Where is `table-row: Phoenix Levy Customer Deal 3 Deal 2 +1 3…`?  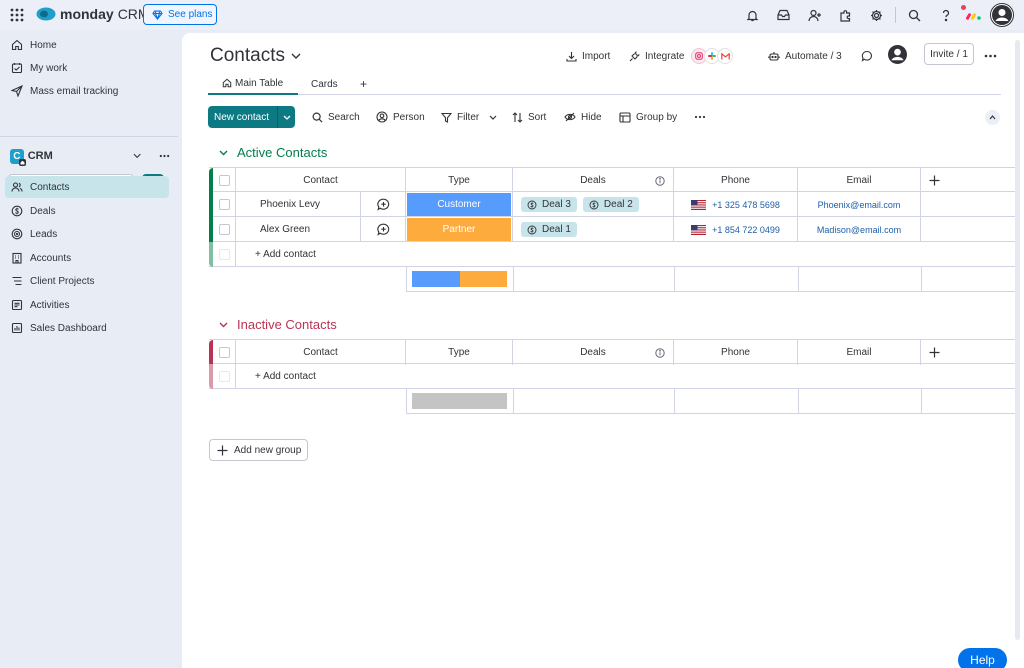 table-row: Phoenix Levy Customer Deal 3 Deal 2 +1 3… is located at coordinates (613, 204).